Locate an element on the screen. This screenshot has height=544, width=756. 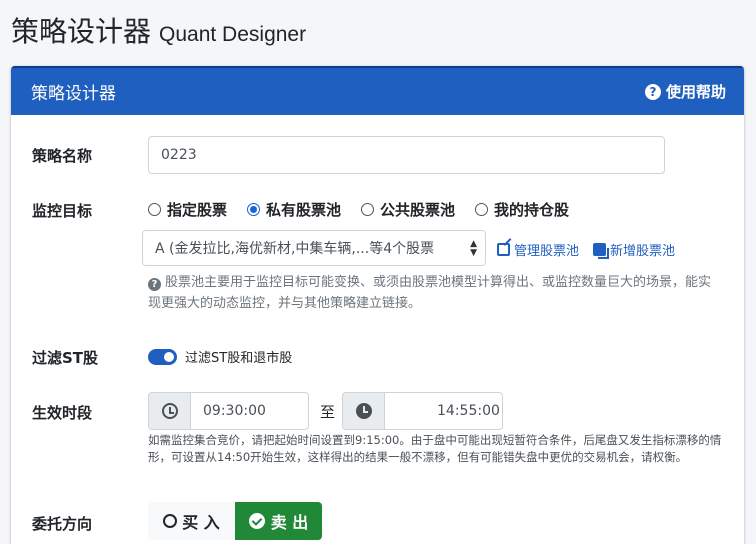
card-title: 策略设计器 is located at coordinates (73, 94).